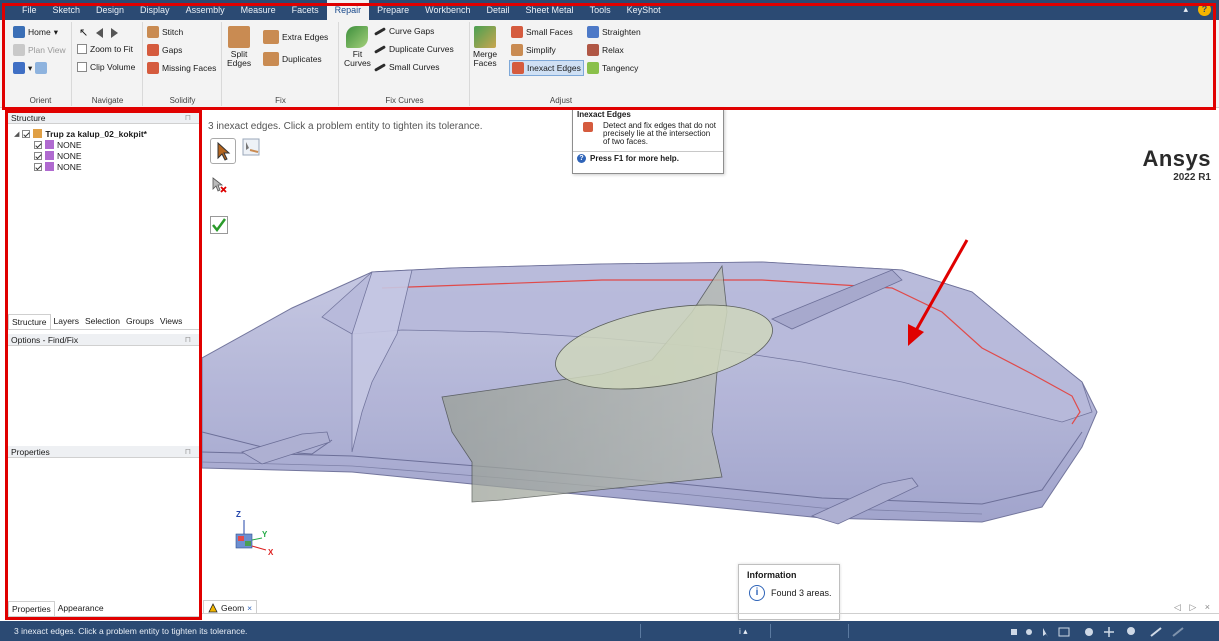 This screenshot has height=641, width=1219. I want to click on minimize-ribbon-icon: ▴, so click(1185, 9).